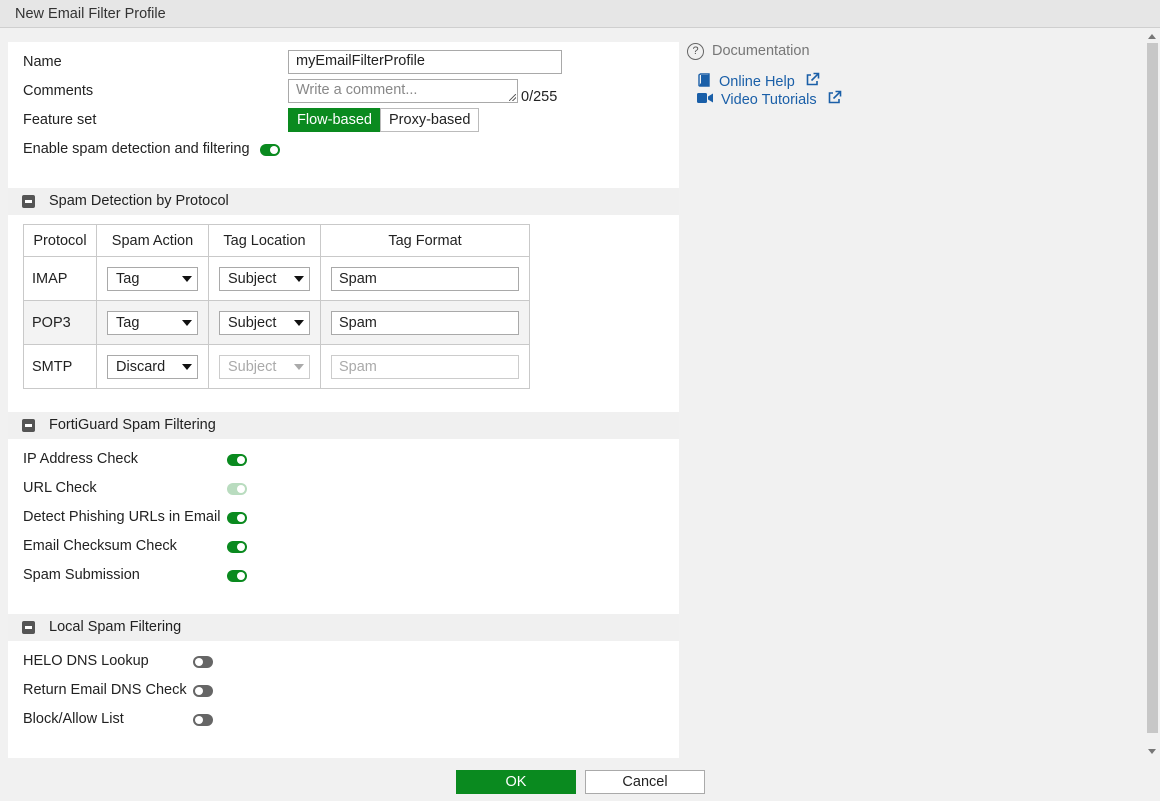 This screenshot has width=1160, height=801. I want to click on local-item-label: HELO DNS Lookup, so click(86, 661).